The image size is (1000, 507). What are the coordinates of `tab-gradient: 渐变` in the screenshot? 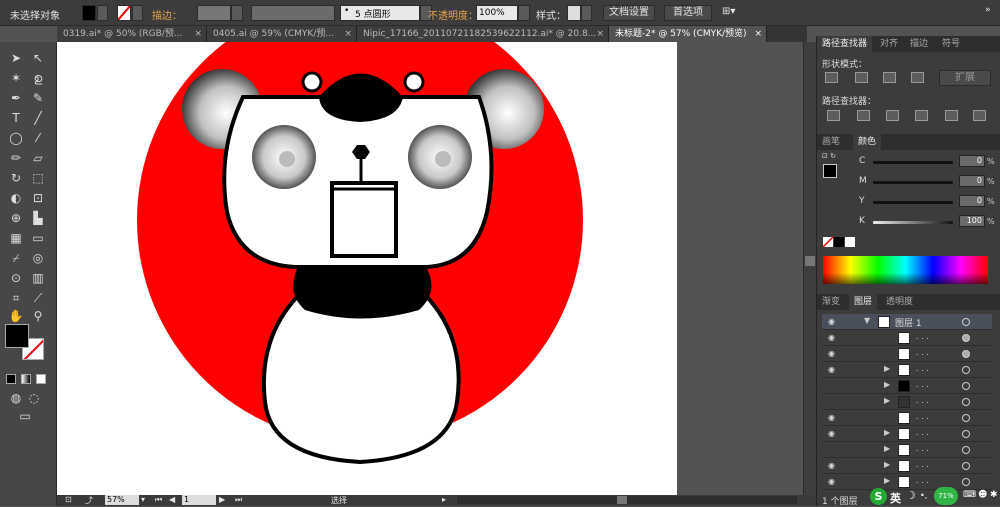 It's located at (831, 302).